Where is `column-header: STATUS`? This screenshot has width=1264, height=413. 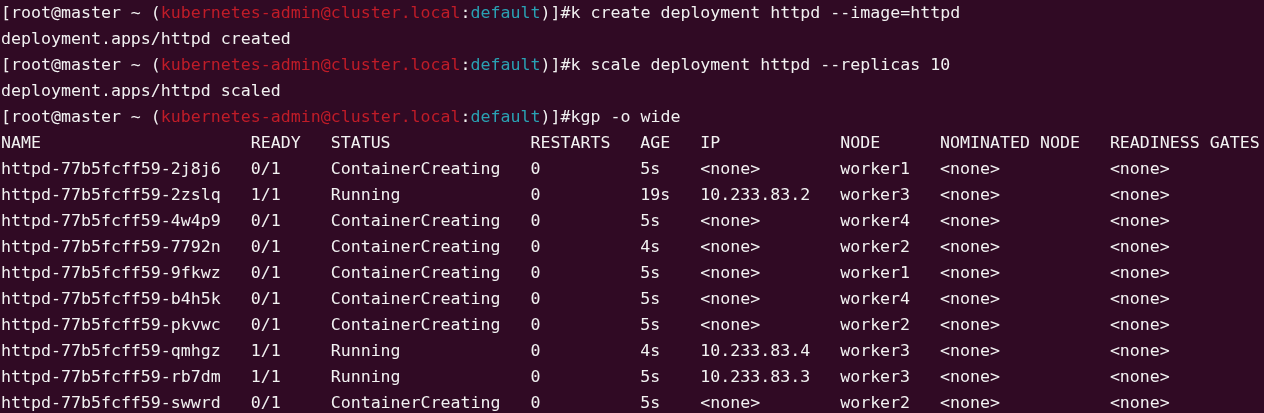
column-header: STATUS is located at coordinates (360, 142).